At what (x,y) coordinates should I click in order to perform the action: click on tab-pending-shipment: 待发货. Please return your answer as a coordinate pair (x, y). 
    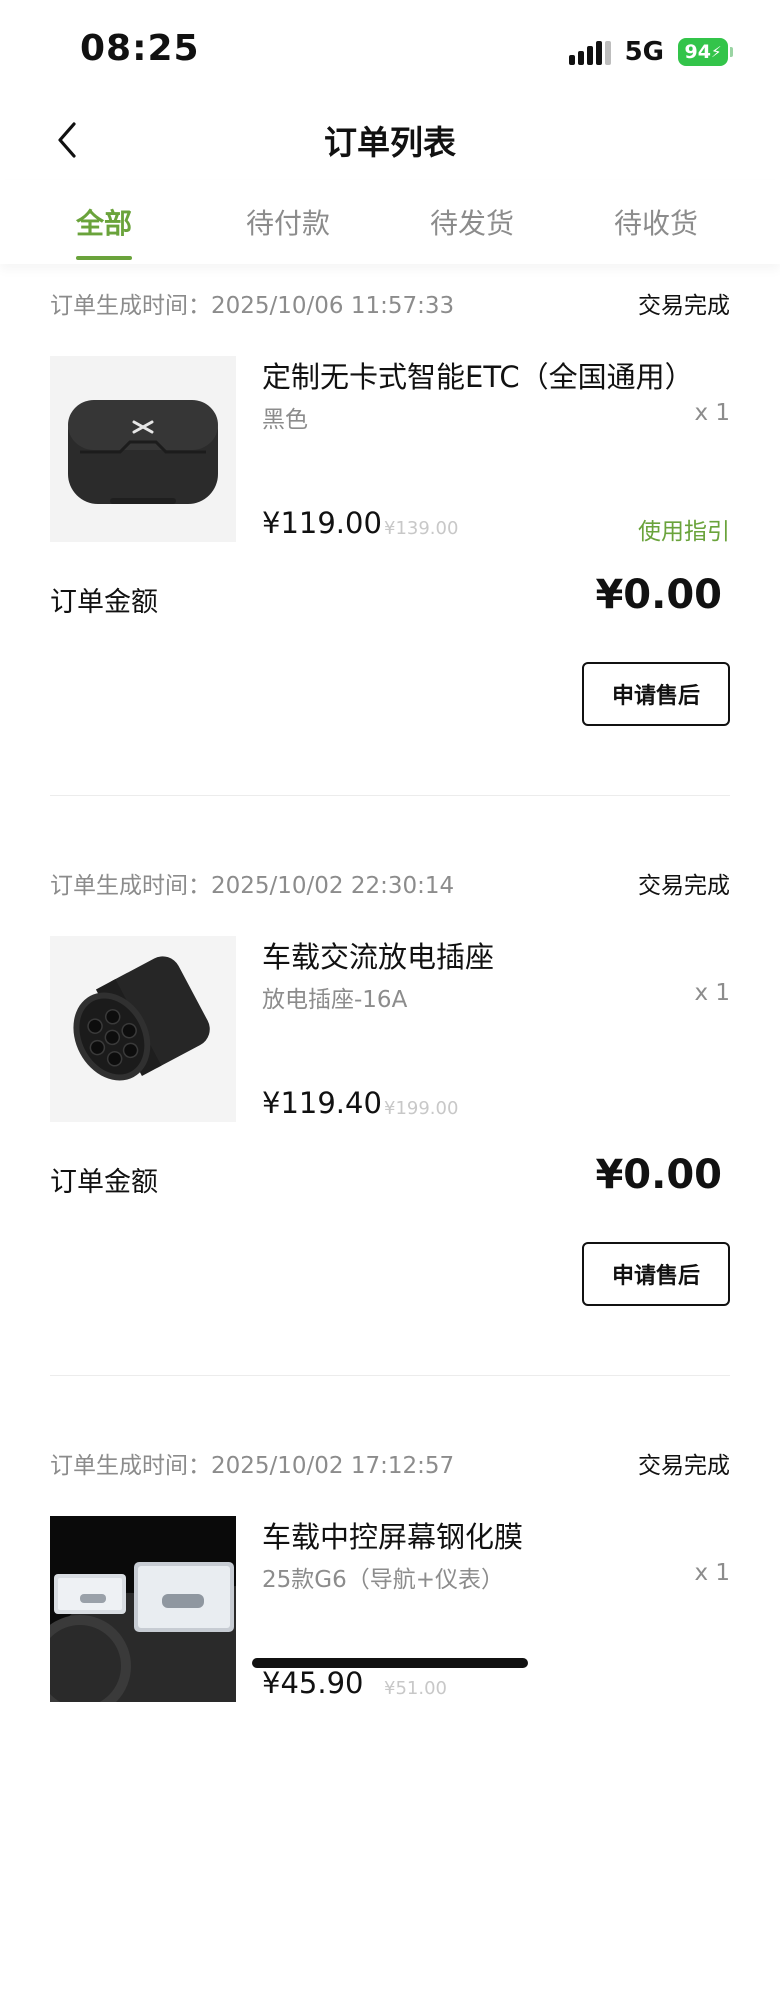
    Looking at the image, I should click on (472, 222).